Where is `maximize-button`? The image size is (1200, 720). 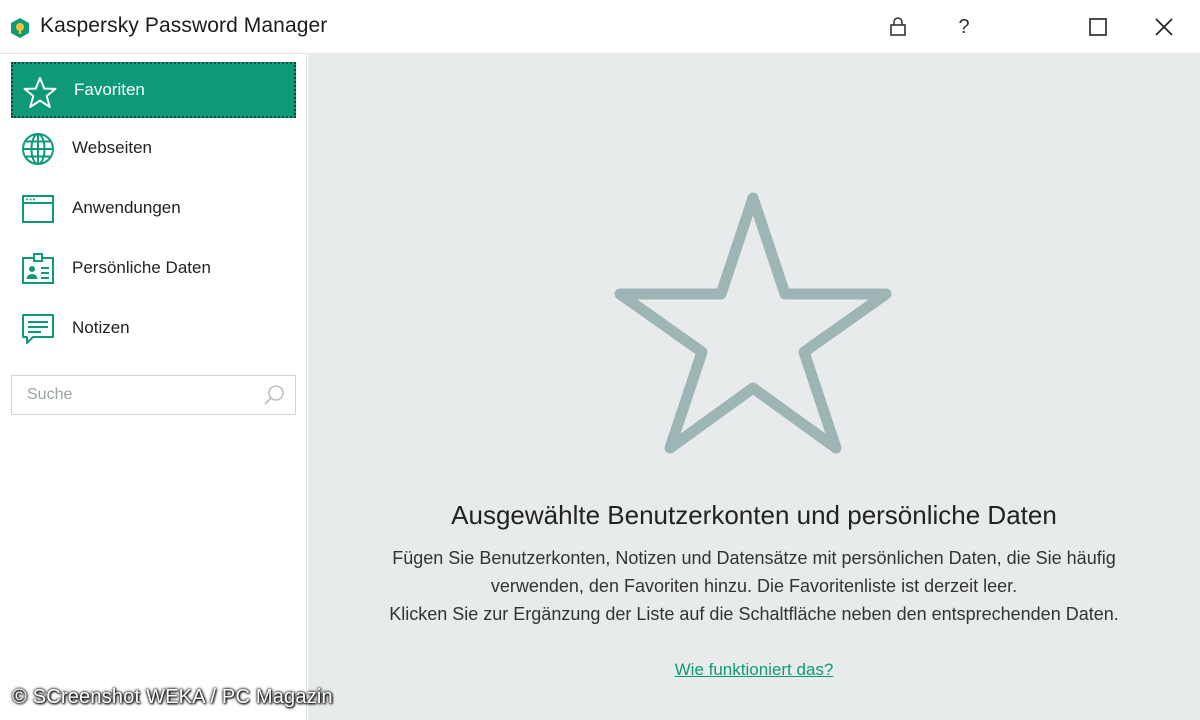
maximize-button is located at coordinates (1098, 27).